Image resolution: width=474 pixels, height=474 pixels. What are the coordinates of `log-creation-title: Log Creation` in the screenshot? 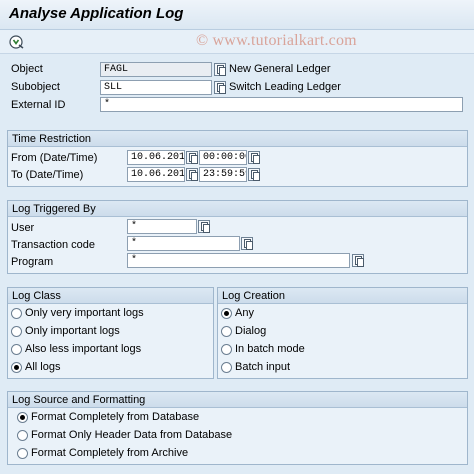 It's located at (253, 296).